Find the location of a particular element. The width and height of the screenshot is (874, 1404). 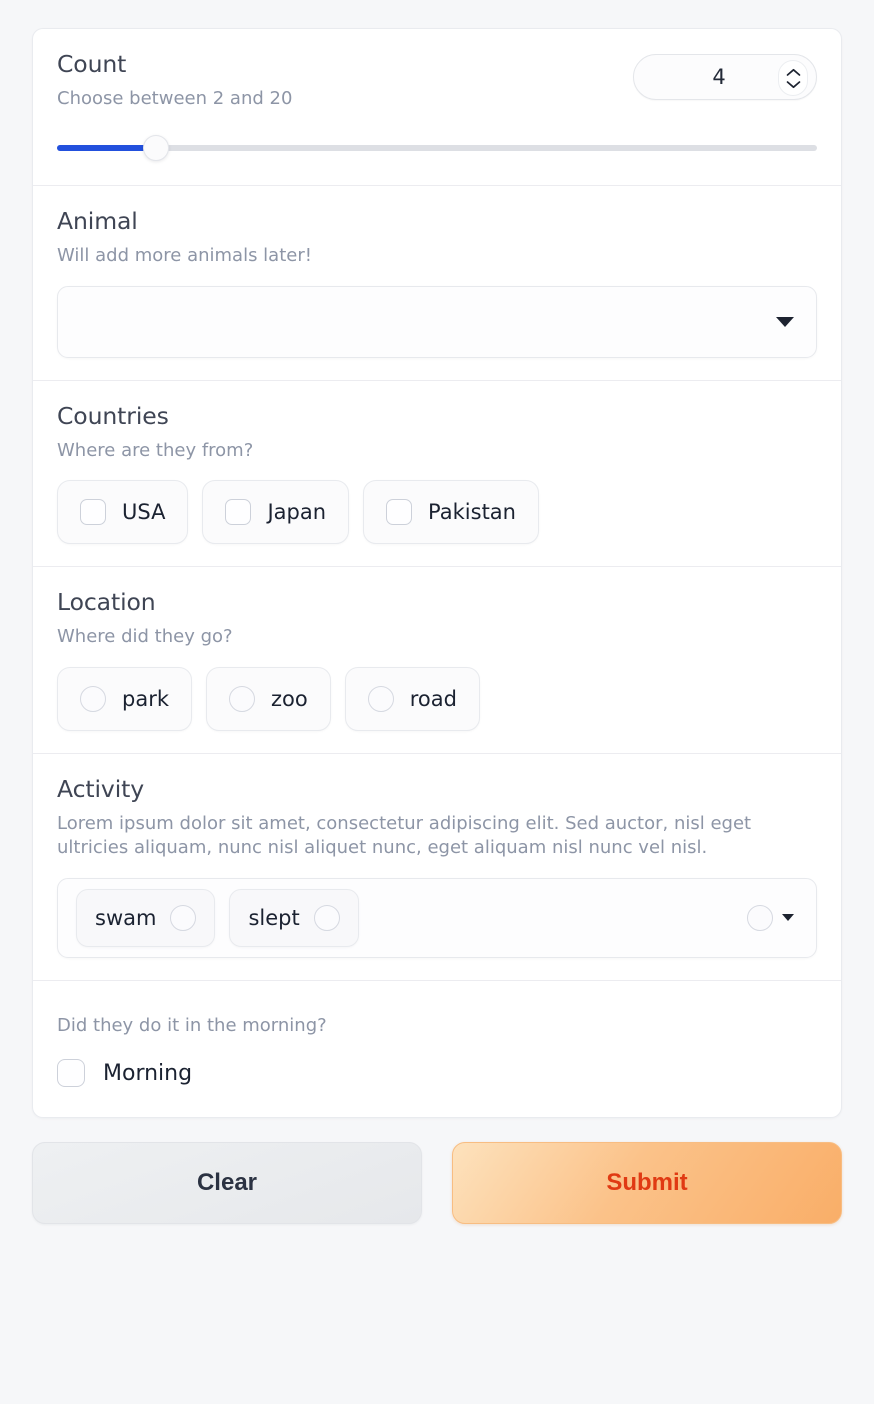

count-slider is located at coordinates (437, 147).